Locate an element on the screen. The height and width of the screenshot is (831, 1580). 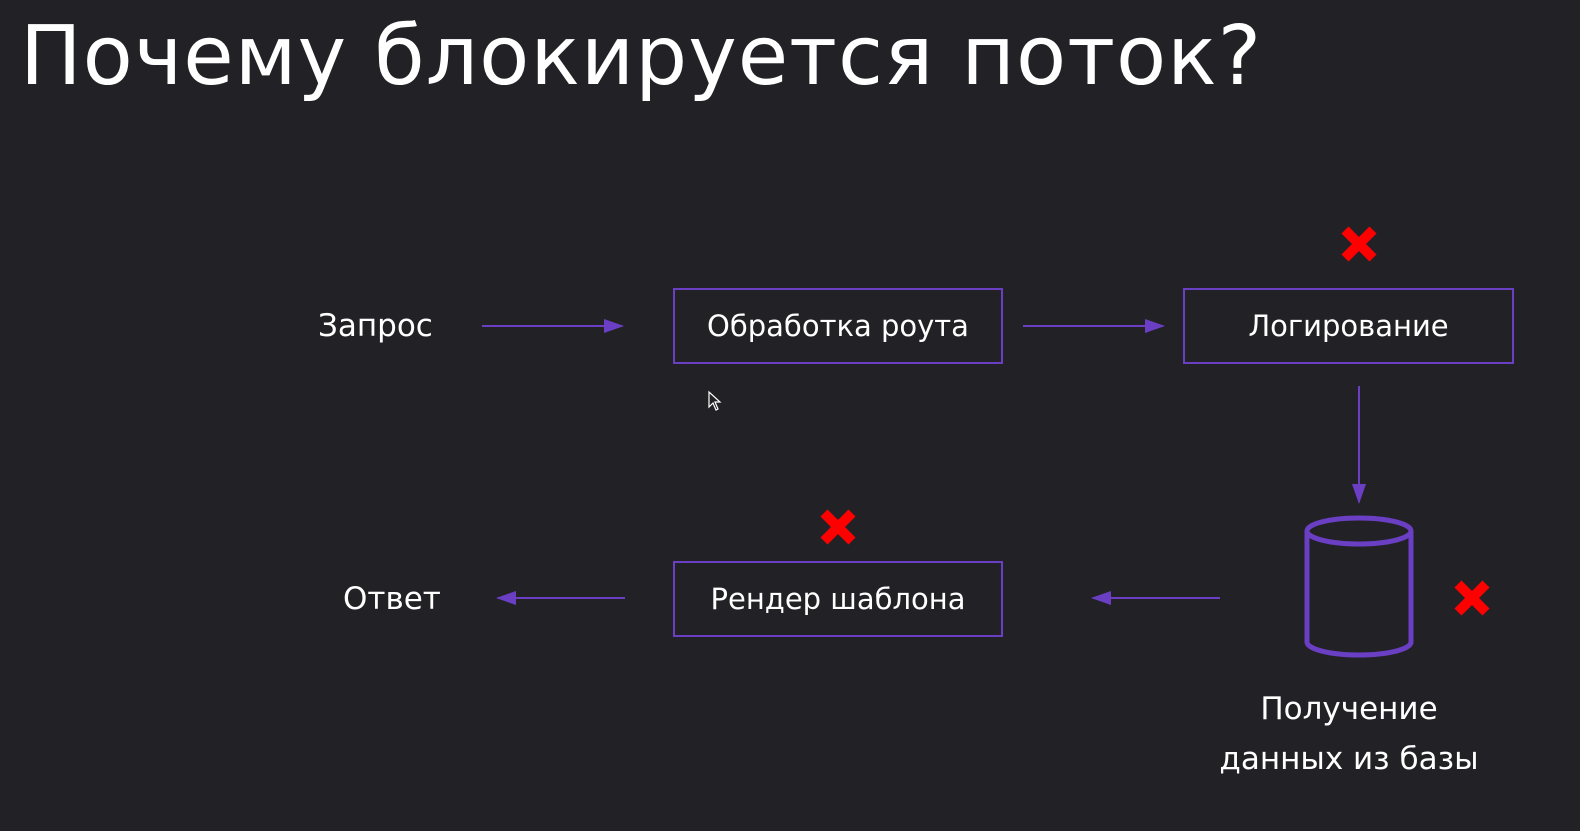
database-cylinder-icon is located at coordinates (1359, 586).